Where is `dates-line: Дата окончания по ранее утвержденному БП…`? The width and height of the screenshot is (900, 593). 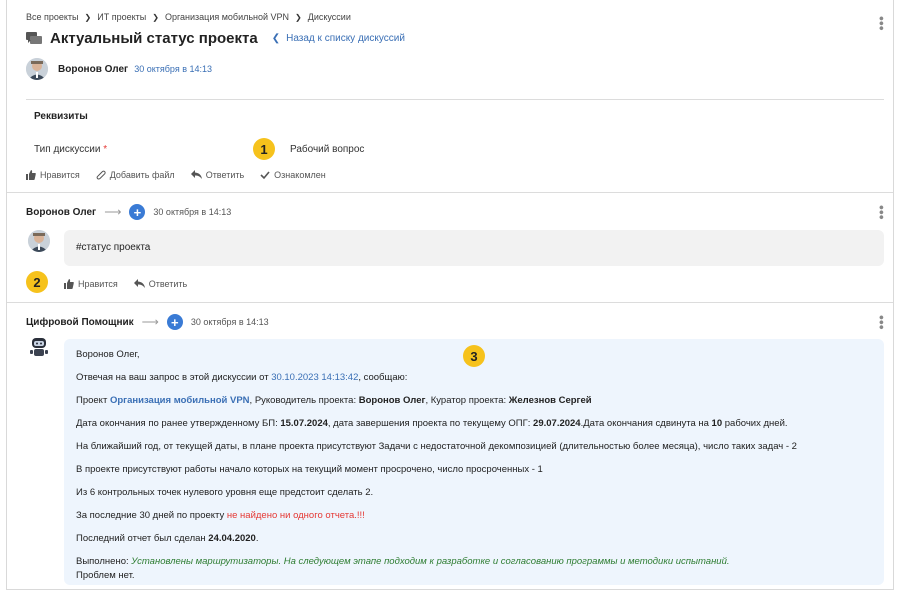
dates-line: Дата окончания по ранее утвержденному БП… is located at coordinates (432, 423).